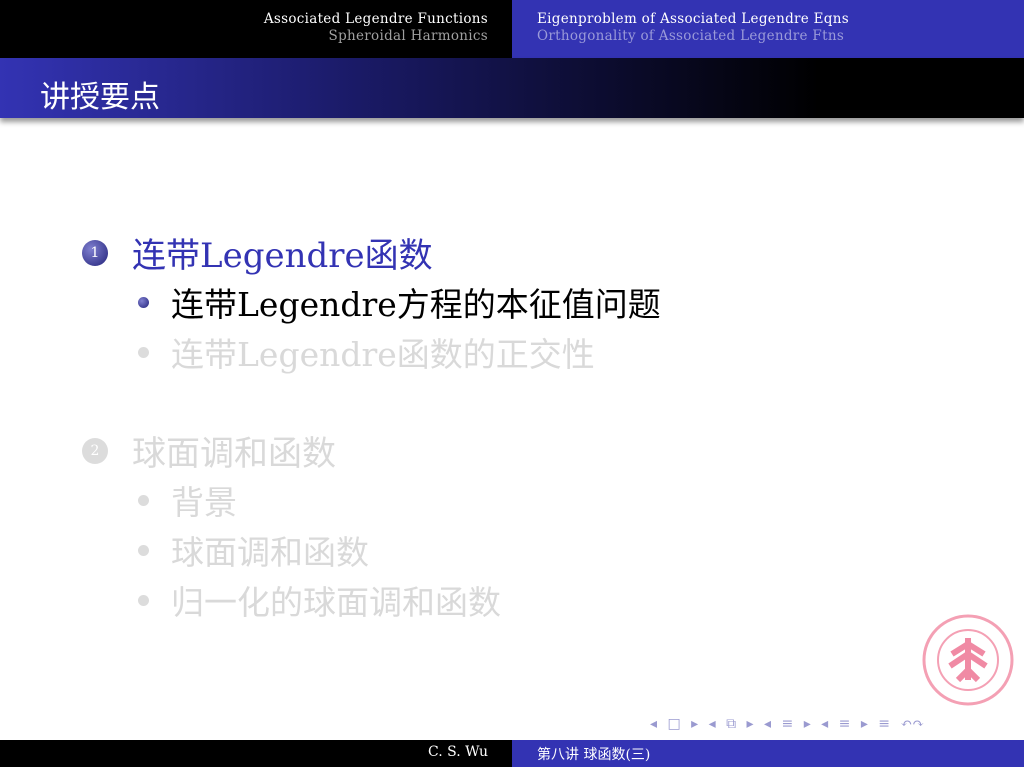 Image resolution: width=1024 pixels, height=767 pixels. I want to click on outline-item: 球面调和函数, so click(253, 550).